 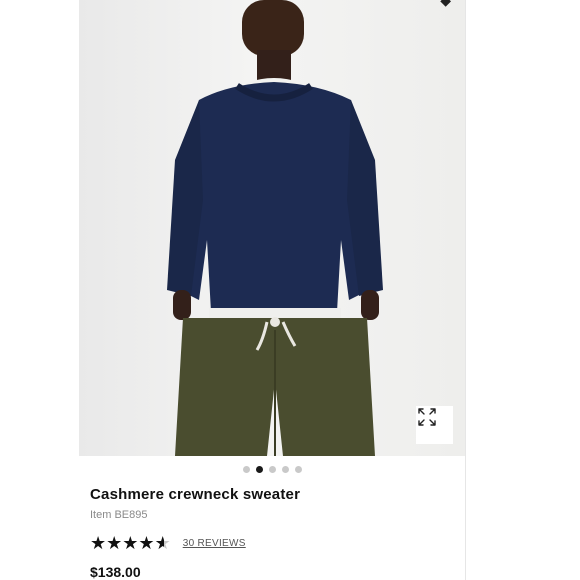 What do you see at coordinates (119, 515) in the screenshot?
I see `item-number: Item BE895` at bounding box center [119, 515].